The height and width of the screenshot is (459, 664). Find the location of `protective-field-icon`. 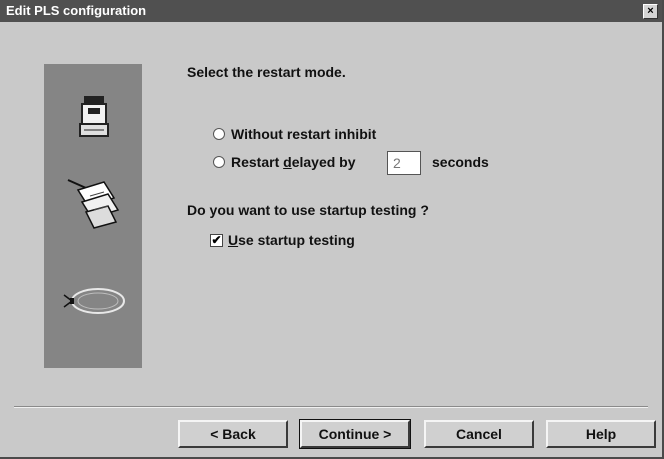

protective-field-icon is located at coordinates (94, 301).